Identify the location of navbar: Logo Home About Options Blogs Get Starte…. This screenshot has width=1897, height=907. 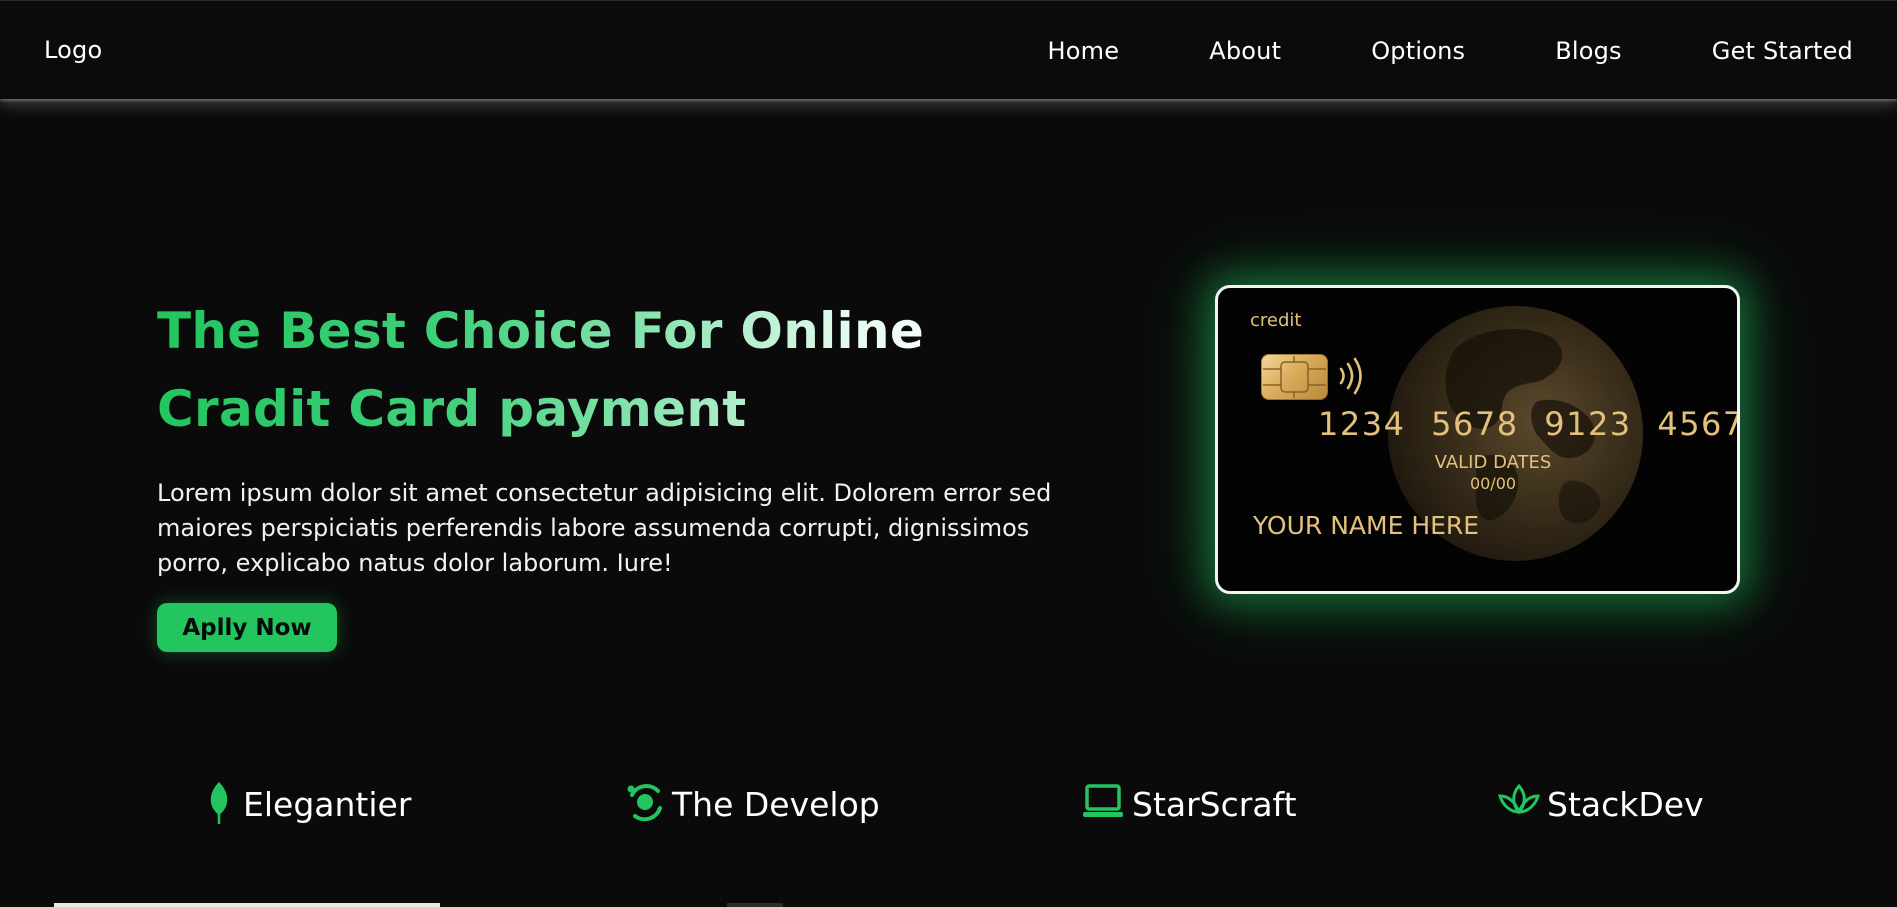
(948, 49).